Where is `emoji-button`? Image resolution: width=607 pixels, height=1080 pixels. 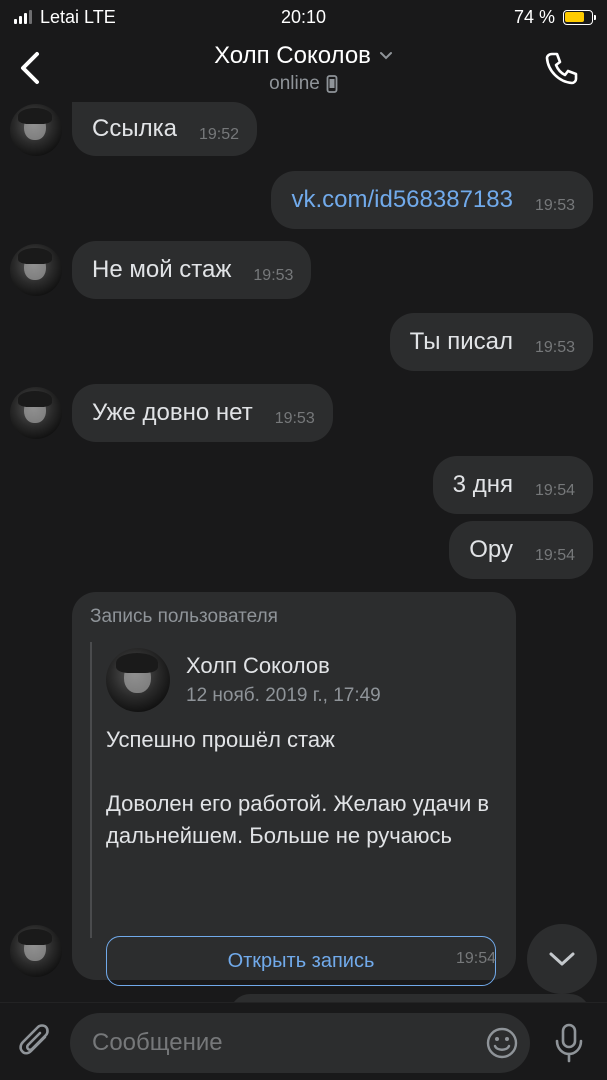 emoji-button is located at coordinates (502, 1043).